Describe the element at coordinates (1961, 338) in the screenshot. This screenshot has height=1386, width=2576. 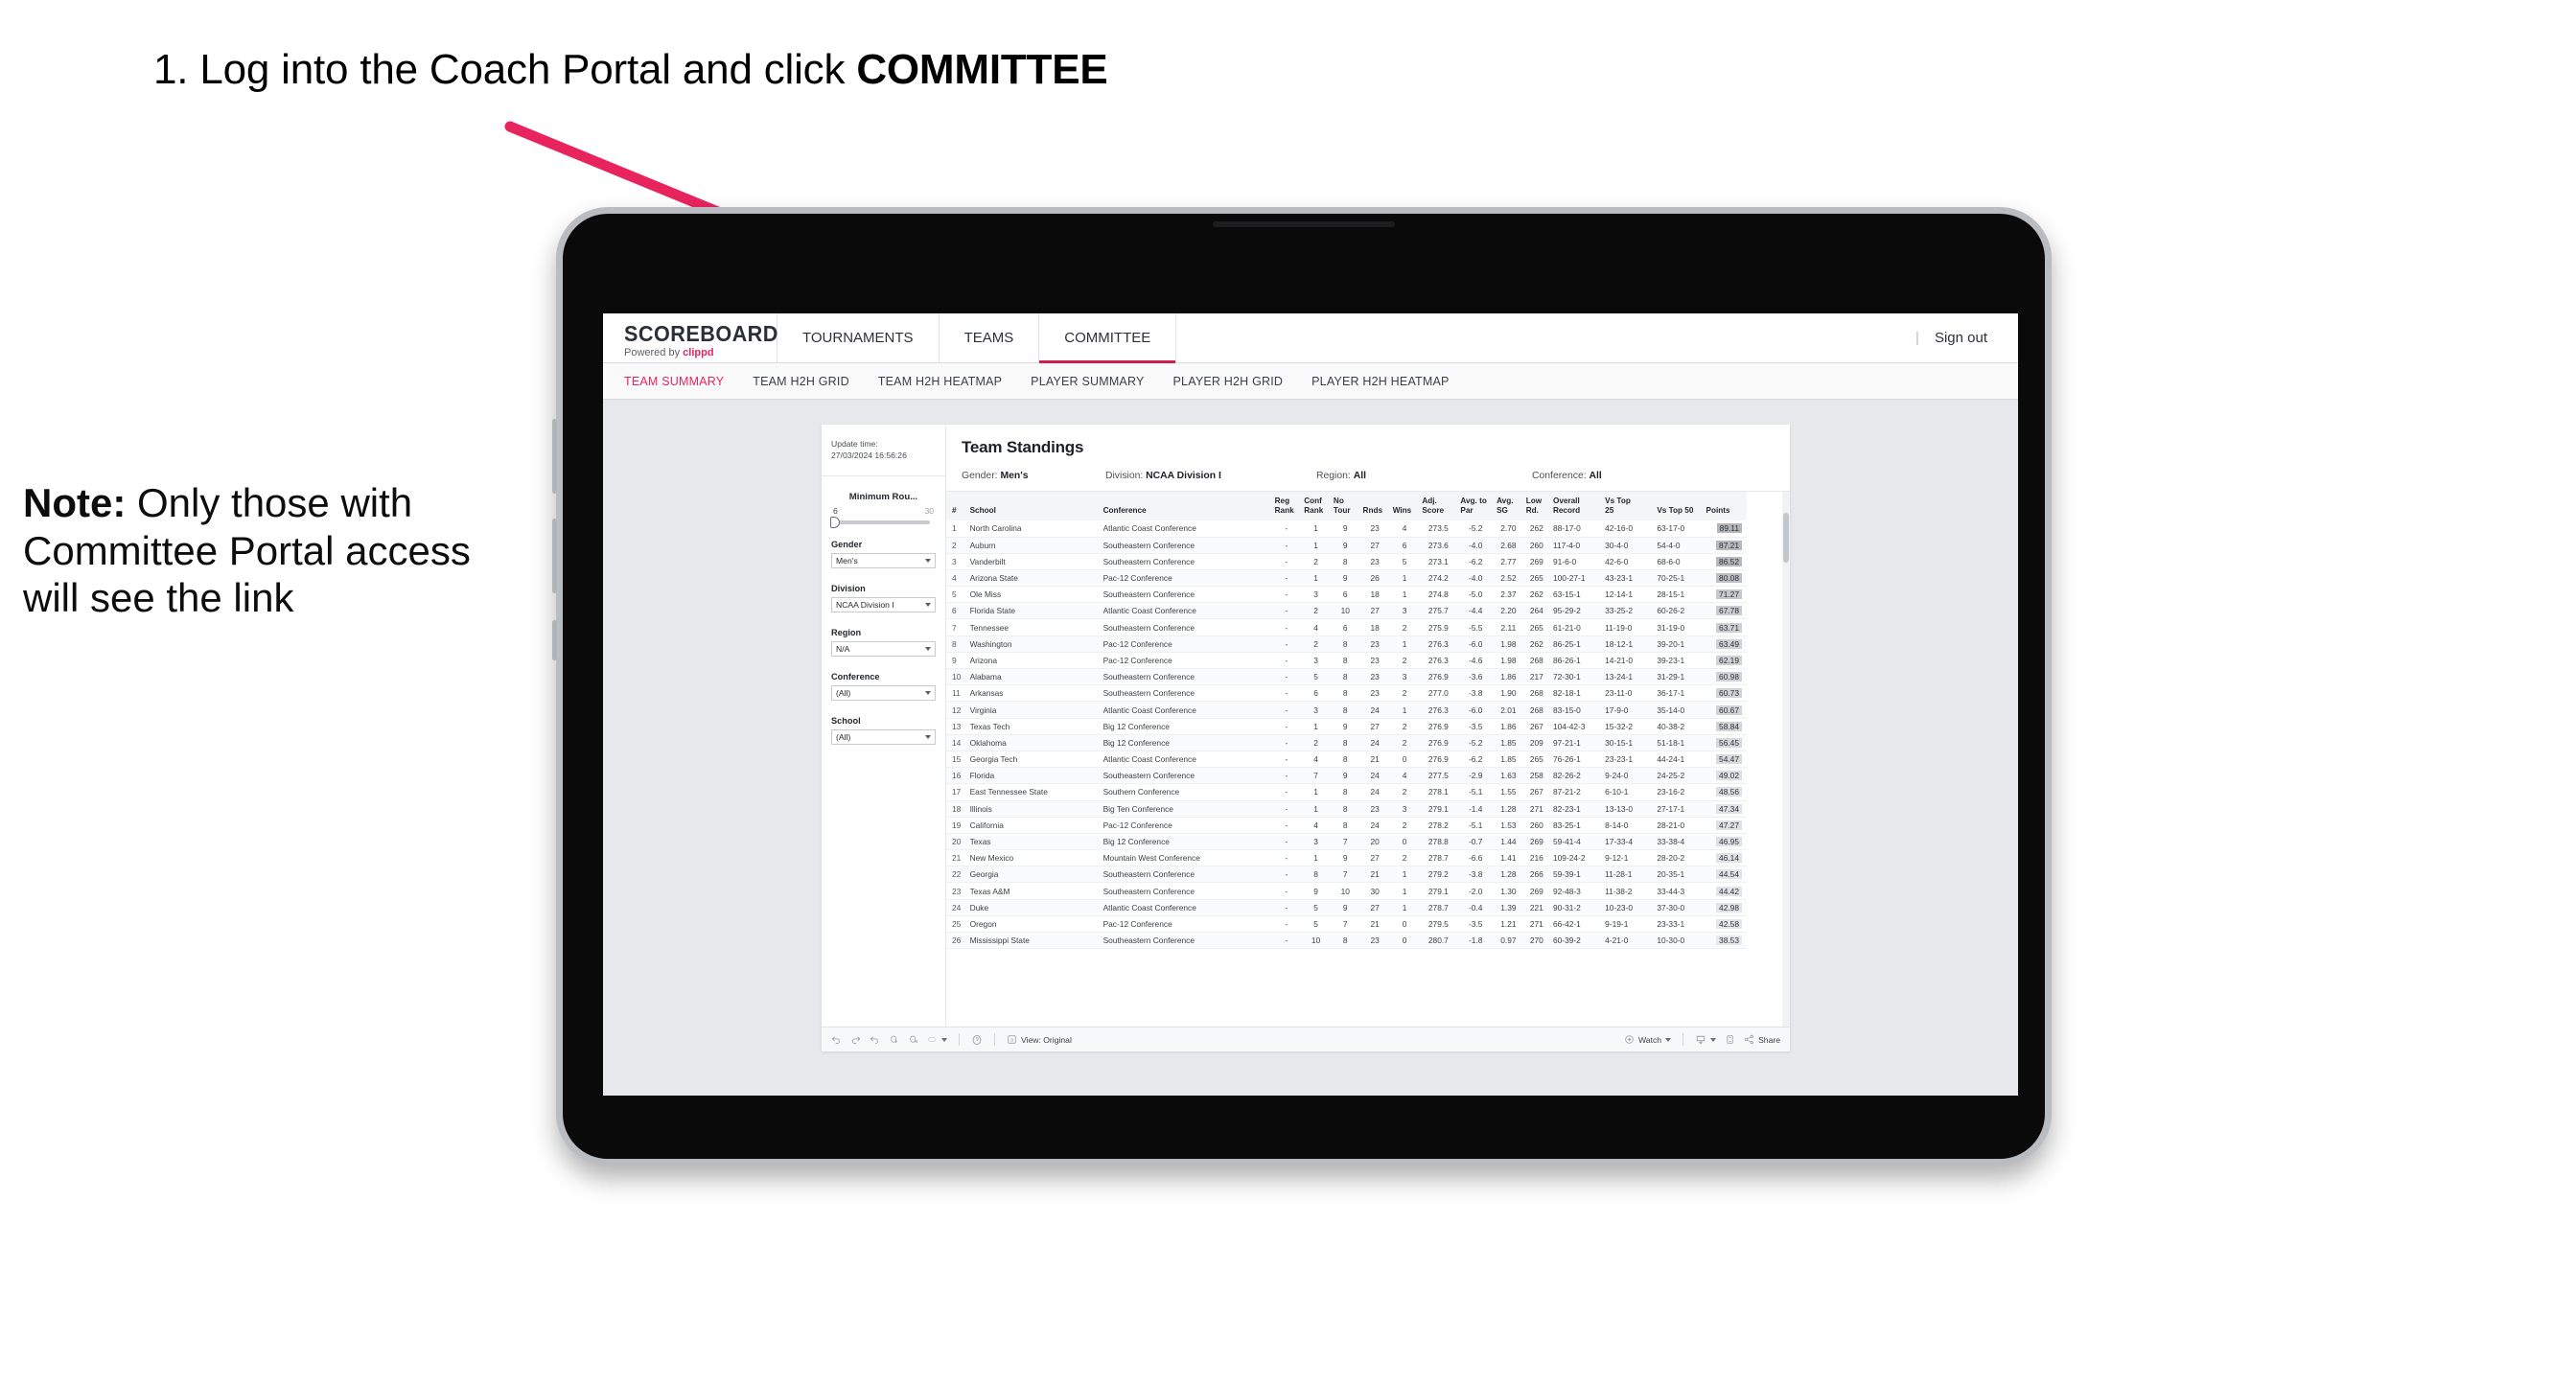
I see `sign-out-link: Sign out` at that location.